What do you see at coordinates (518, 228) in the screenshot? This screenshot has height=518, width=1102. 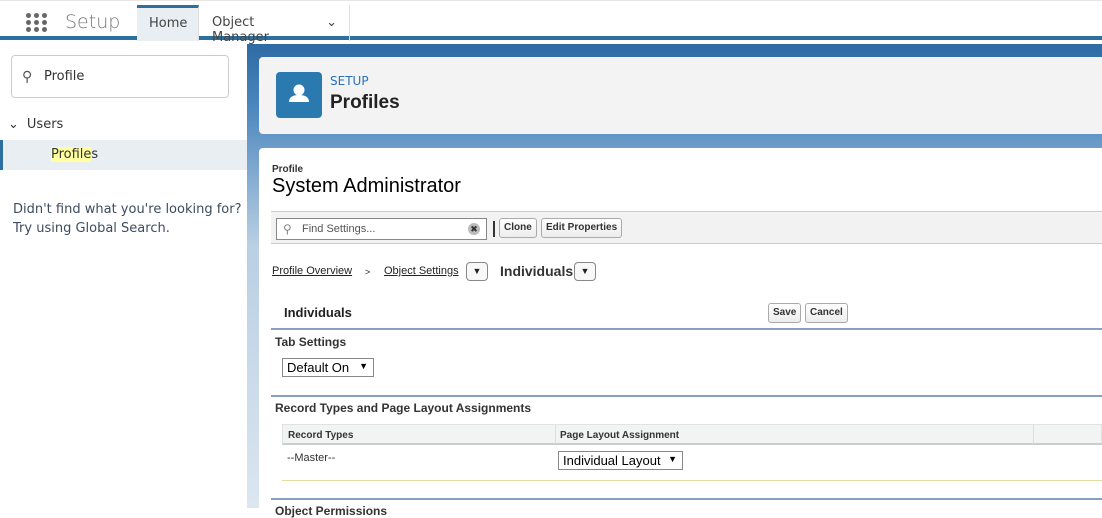 I see `clone-button: Clone` at bounding box center [518, 228].